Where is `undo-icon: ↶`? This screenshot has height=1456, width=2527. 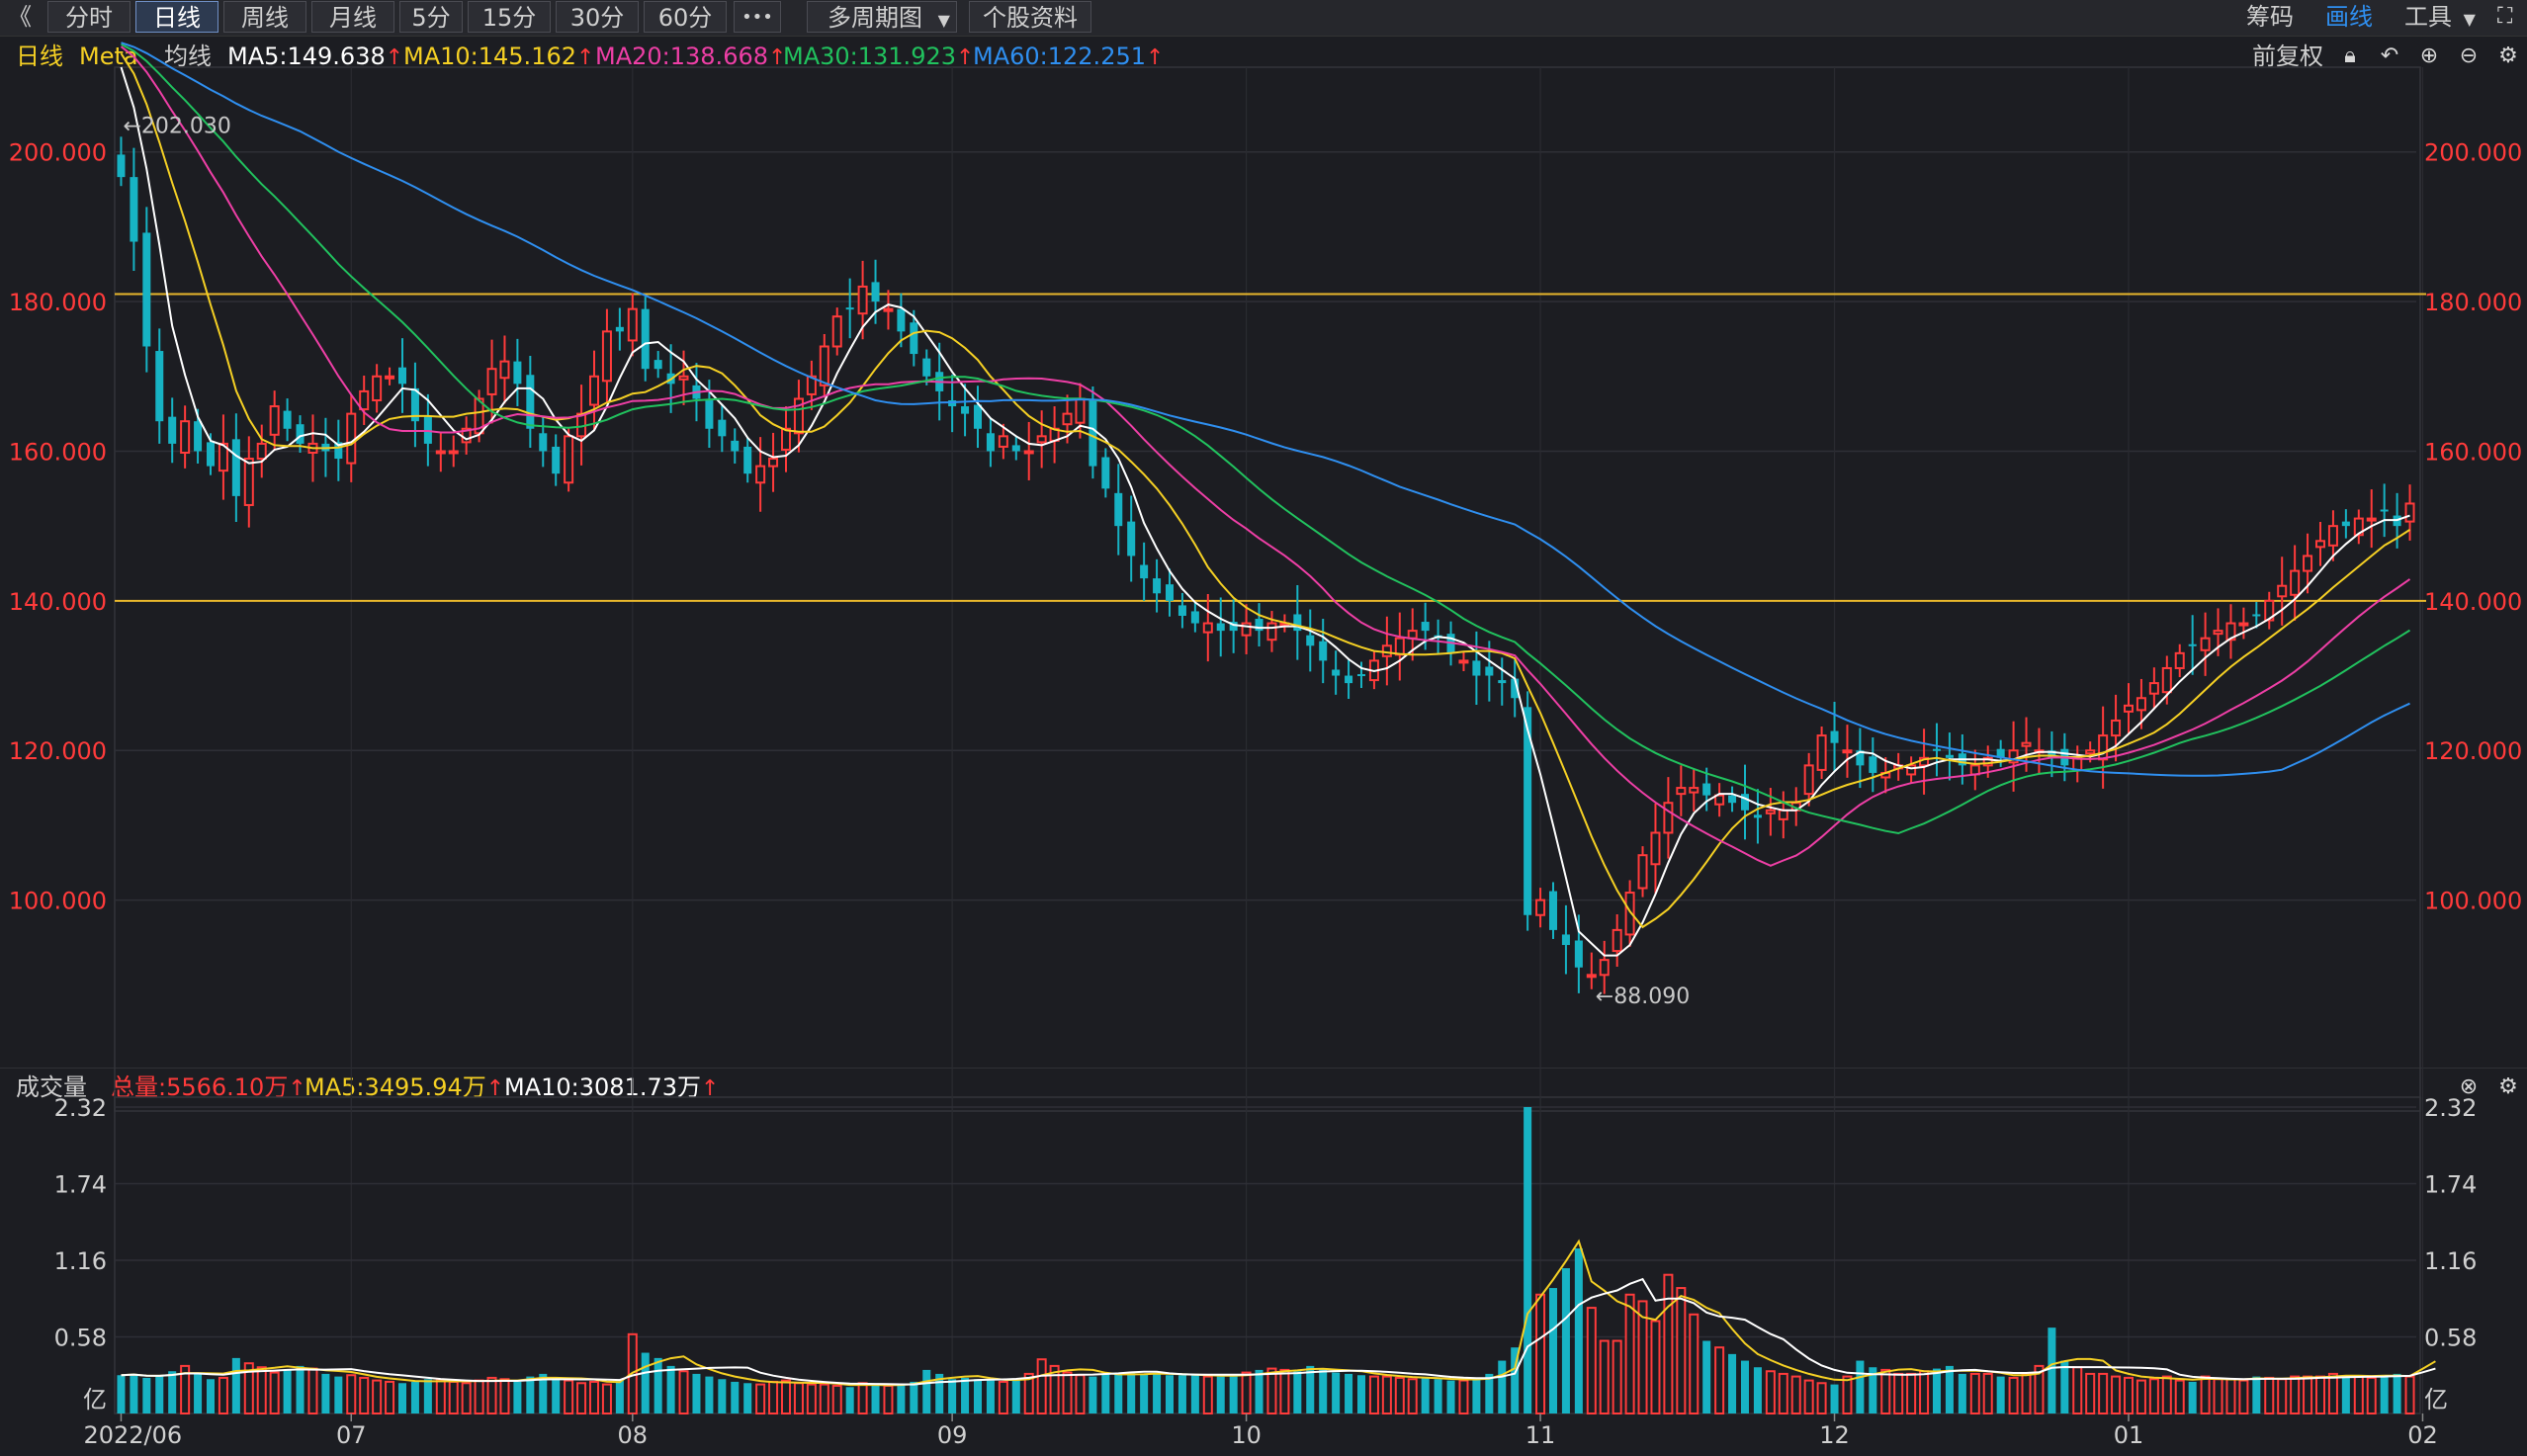
undo-icon: ↶ is located at coordinates (2390, 56).